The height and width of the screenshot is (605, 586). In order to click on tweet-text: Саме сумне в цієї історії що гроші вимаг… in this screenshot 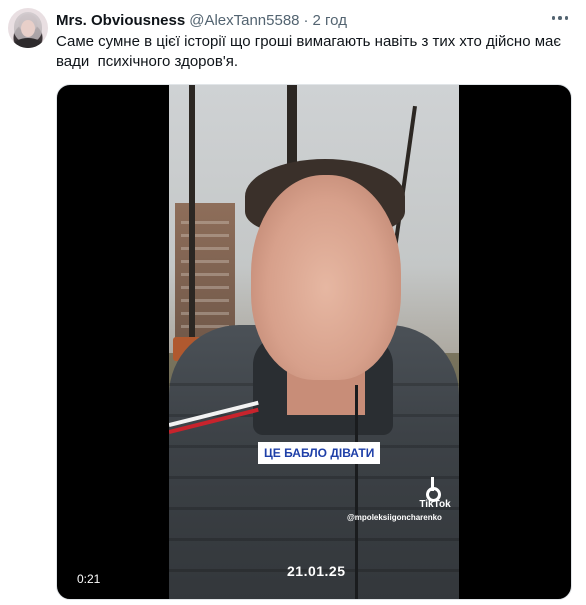, I will do `click(311, 51)`.